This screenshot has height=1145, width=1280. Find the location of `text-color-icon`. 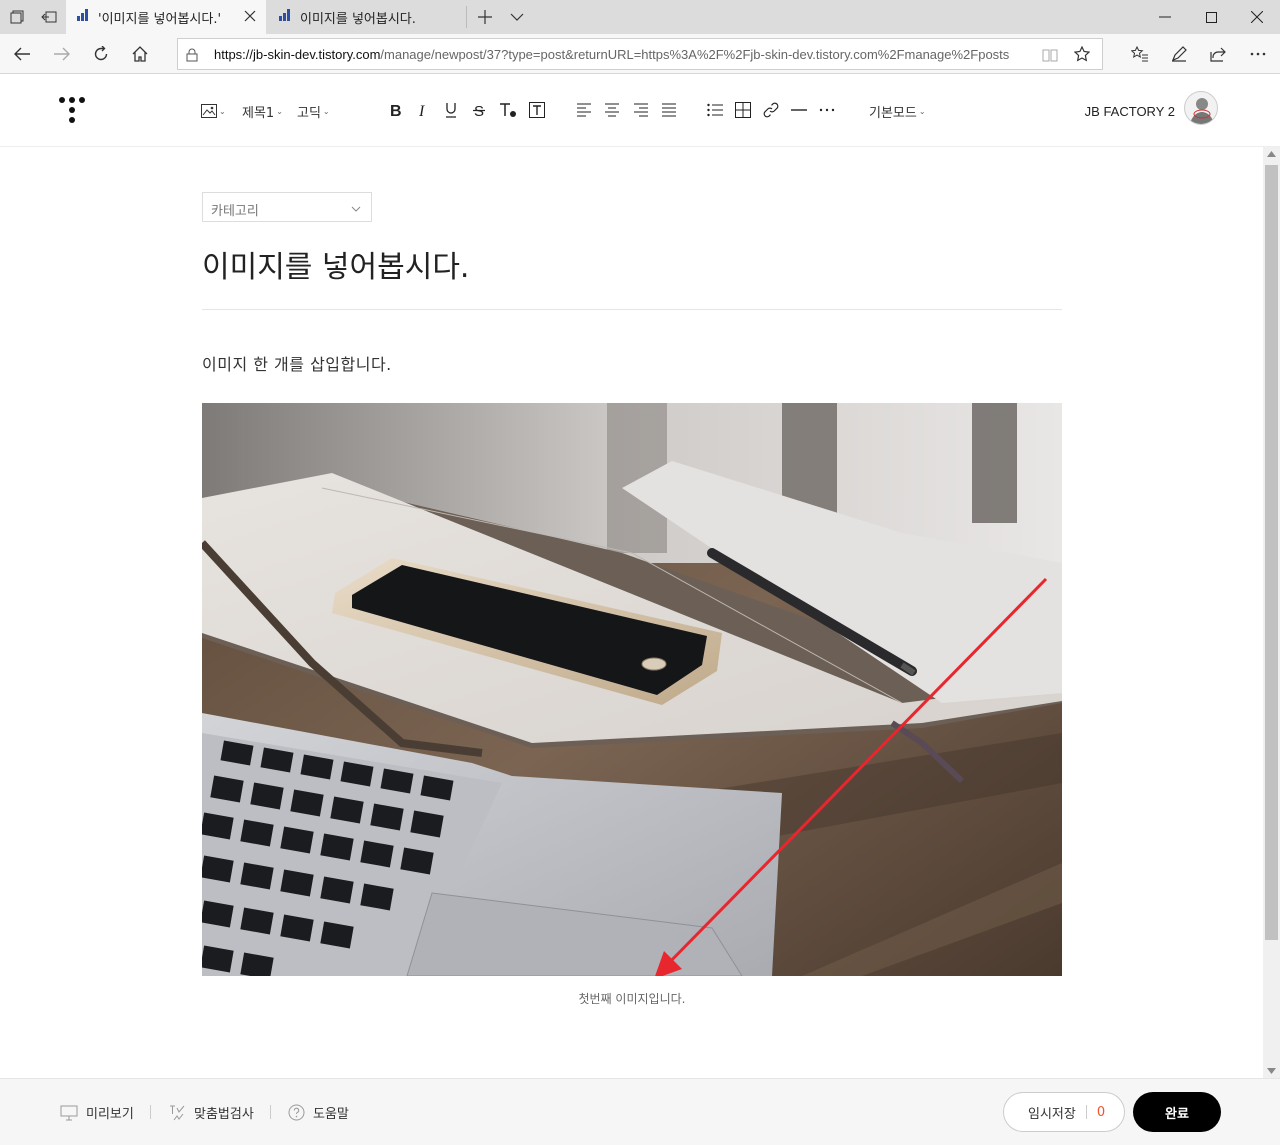

text-color-icon is located at coordinates (508, 110).